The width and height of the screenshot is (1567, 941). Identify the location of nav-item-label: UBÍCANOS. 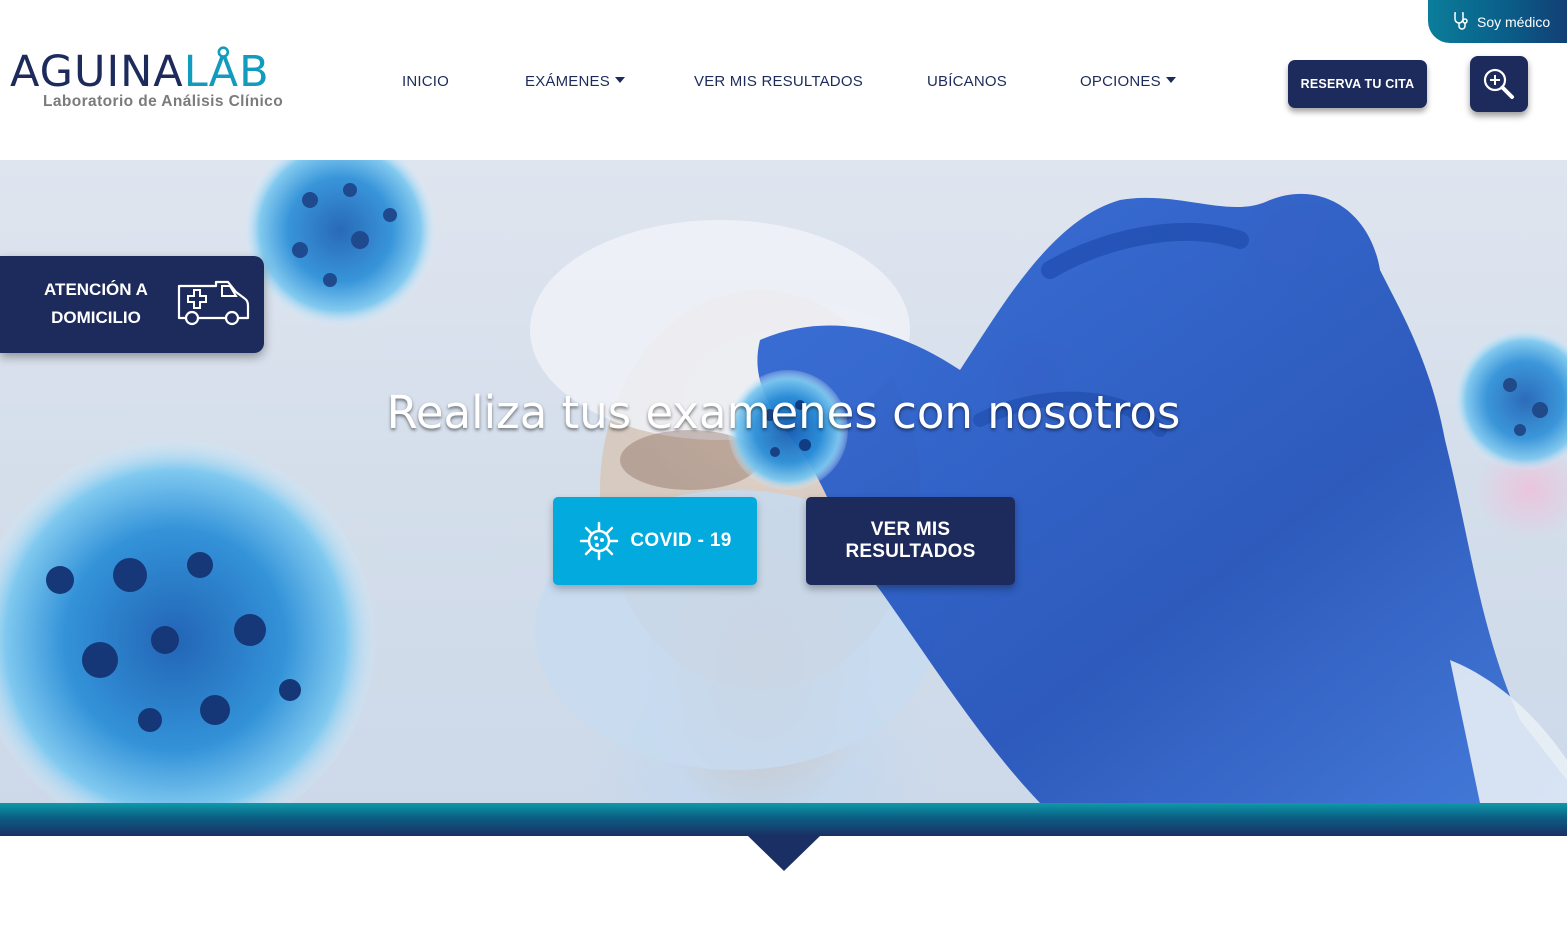
(967, 81).